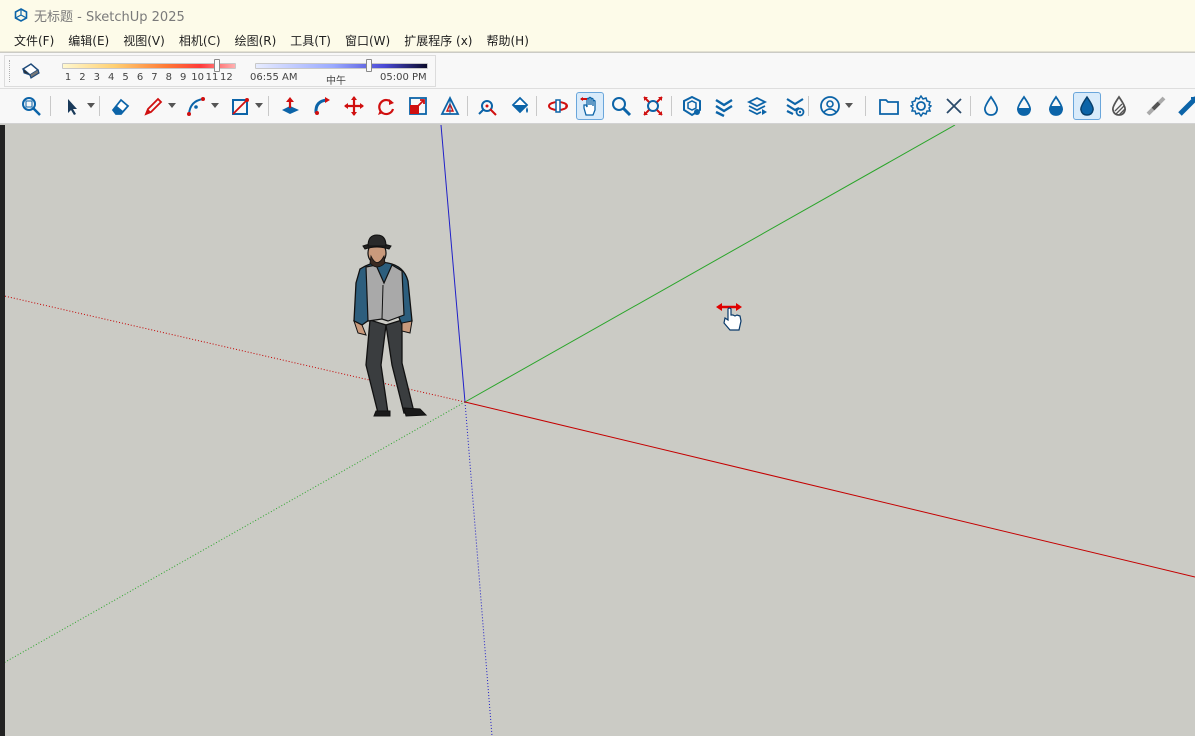 The height and width of the screenshot is (736, 1195). Describe the element at coordinates (259, 105) in the screenshot. I see `rectangle-dropdown-arrow` at that location.